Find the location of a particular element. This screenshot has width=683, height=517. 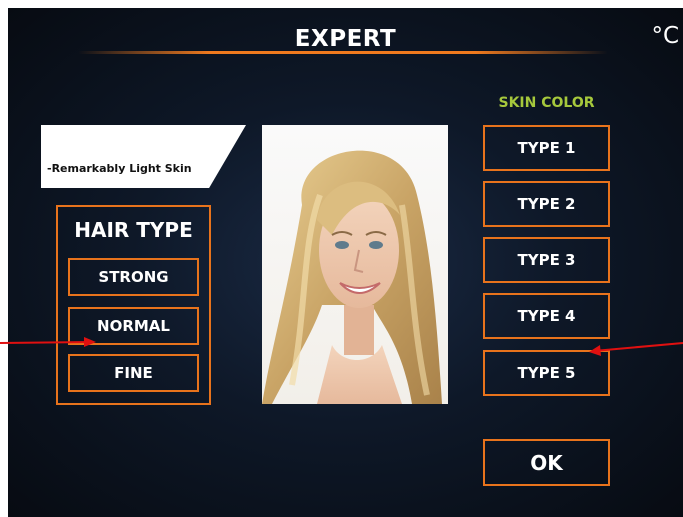

skin-type-5-button: TYPE 5 is located at coordinates (546, 373).